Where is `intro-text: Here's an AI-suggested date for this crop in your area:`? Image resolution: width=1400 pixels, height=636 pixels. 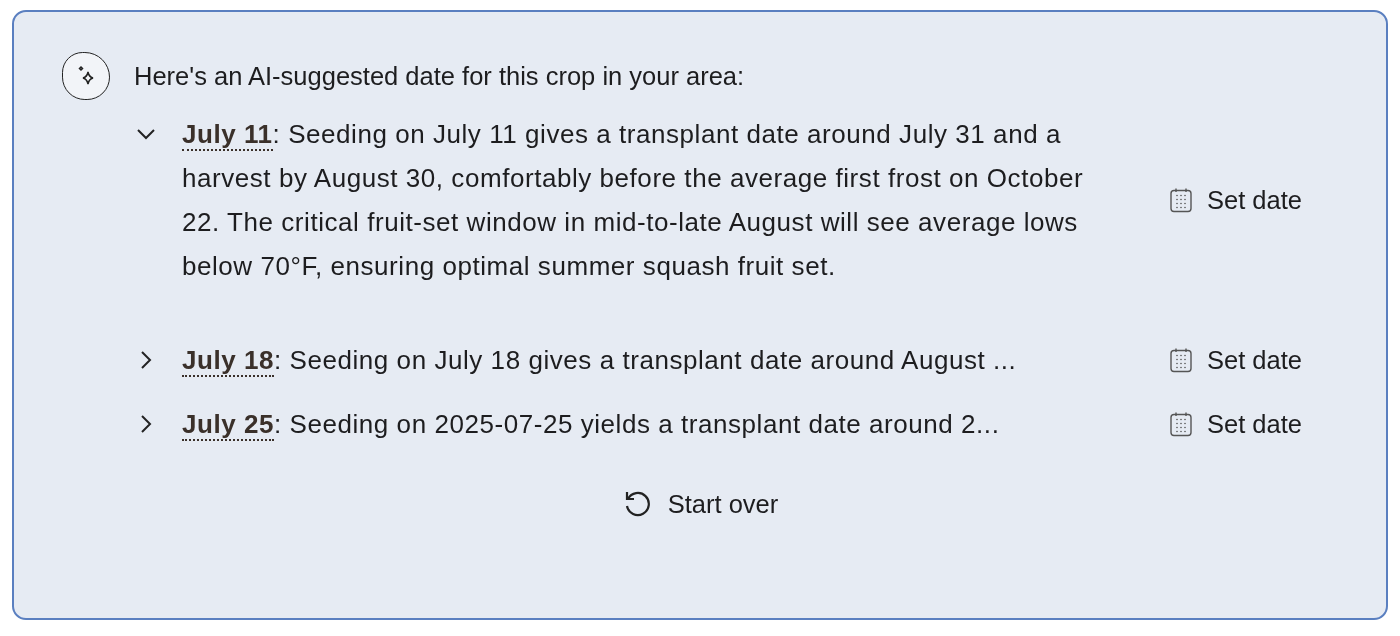 intro-text: Here's an AI-suggested date for this crop in your area: is located at coordinates (439, 76).